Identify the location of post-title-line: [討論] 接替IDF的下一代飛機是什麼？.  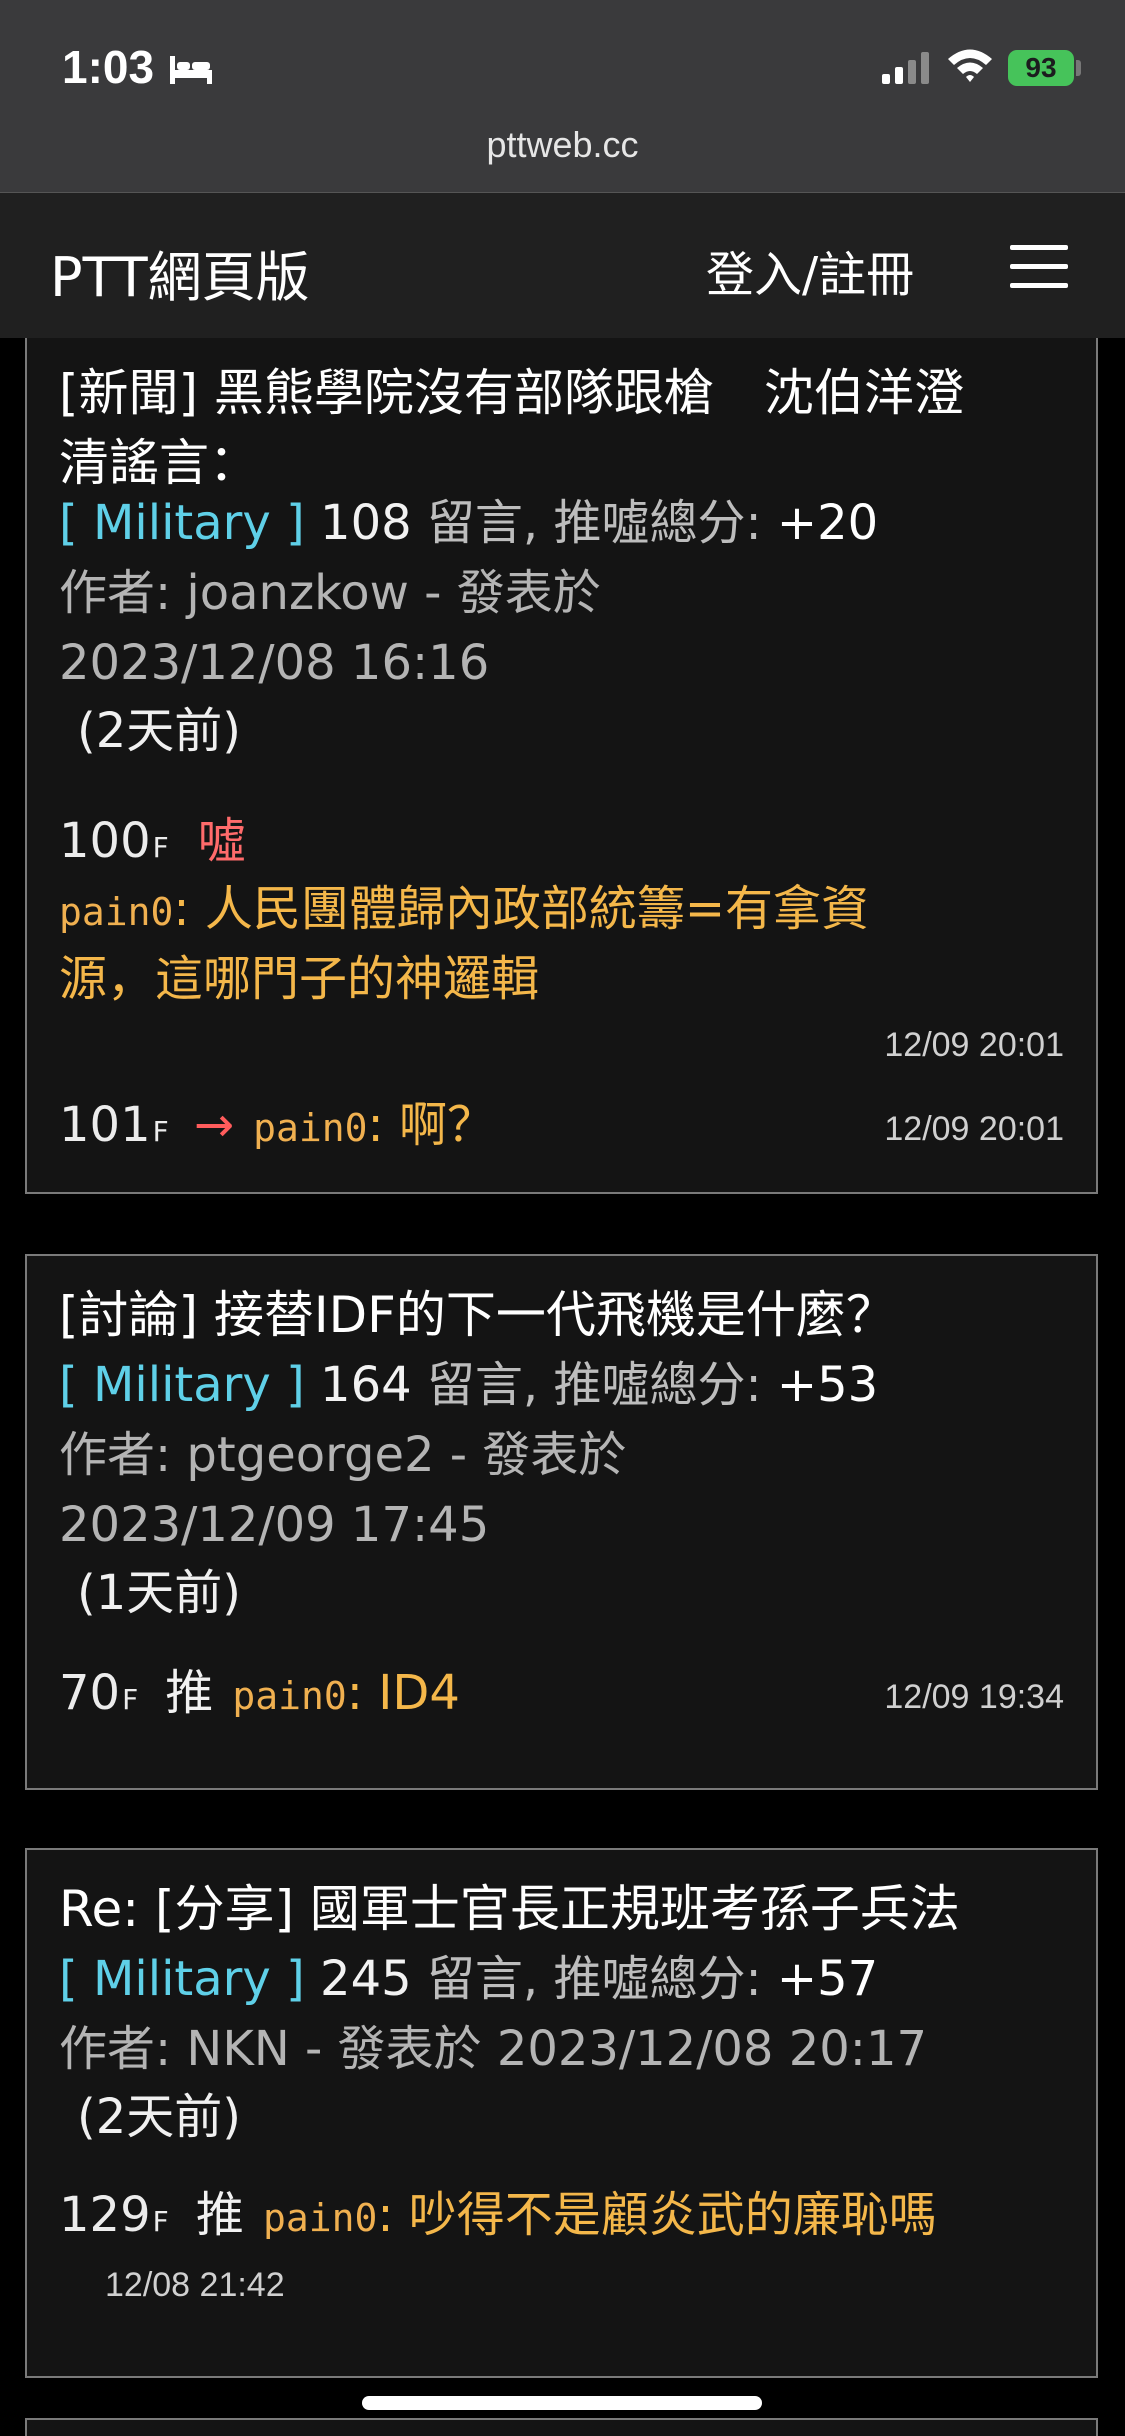
(477, 1315).